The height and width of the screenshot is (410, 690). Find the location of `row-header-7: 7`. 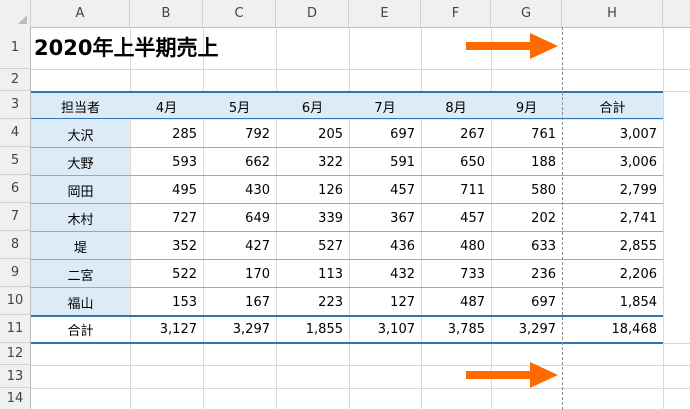

row-header-7: 7 is located at coordinates (15, 217).